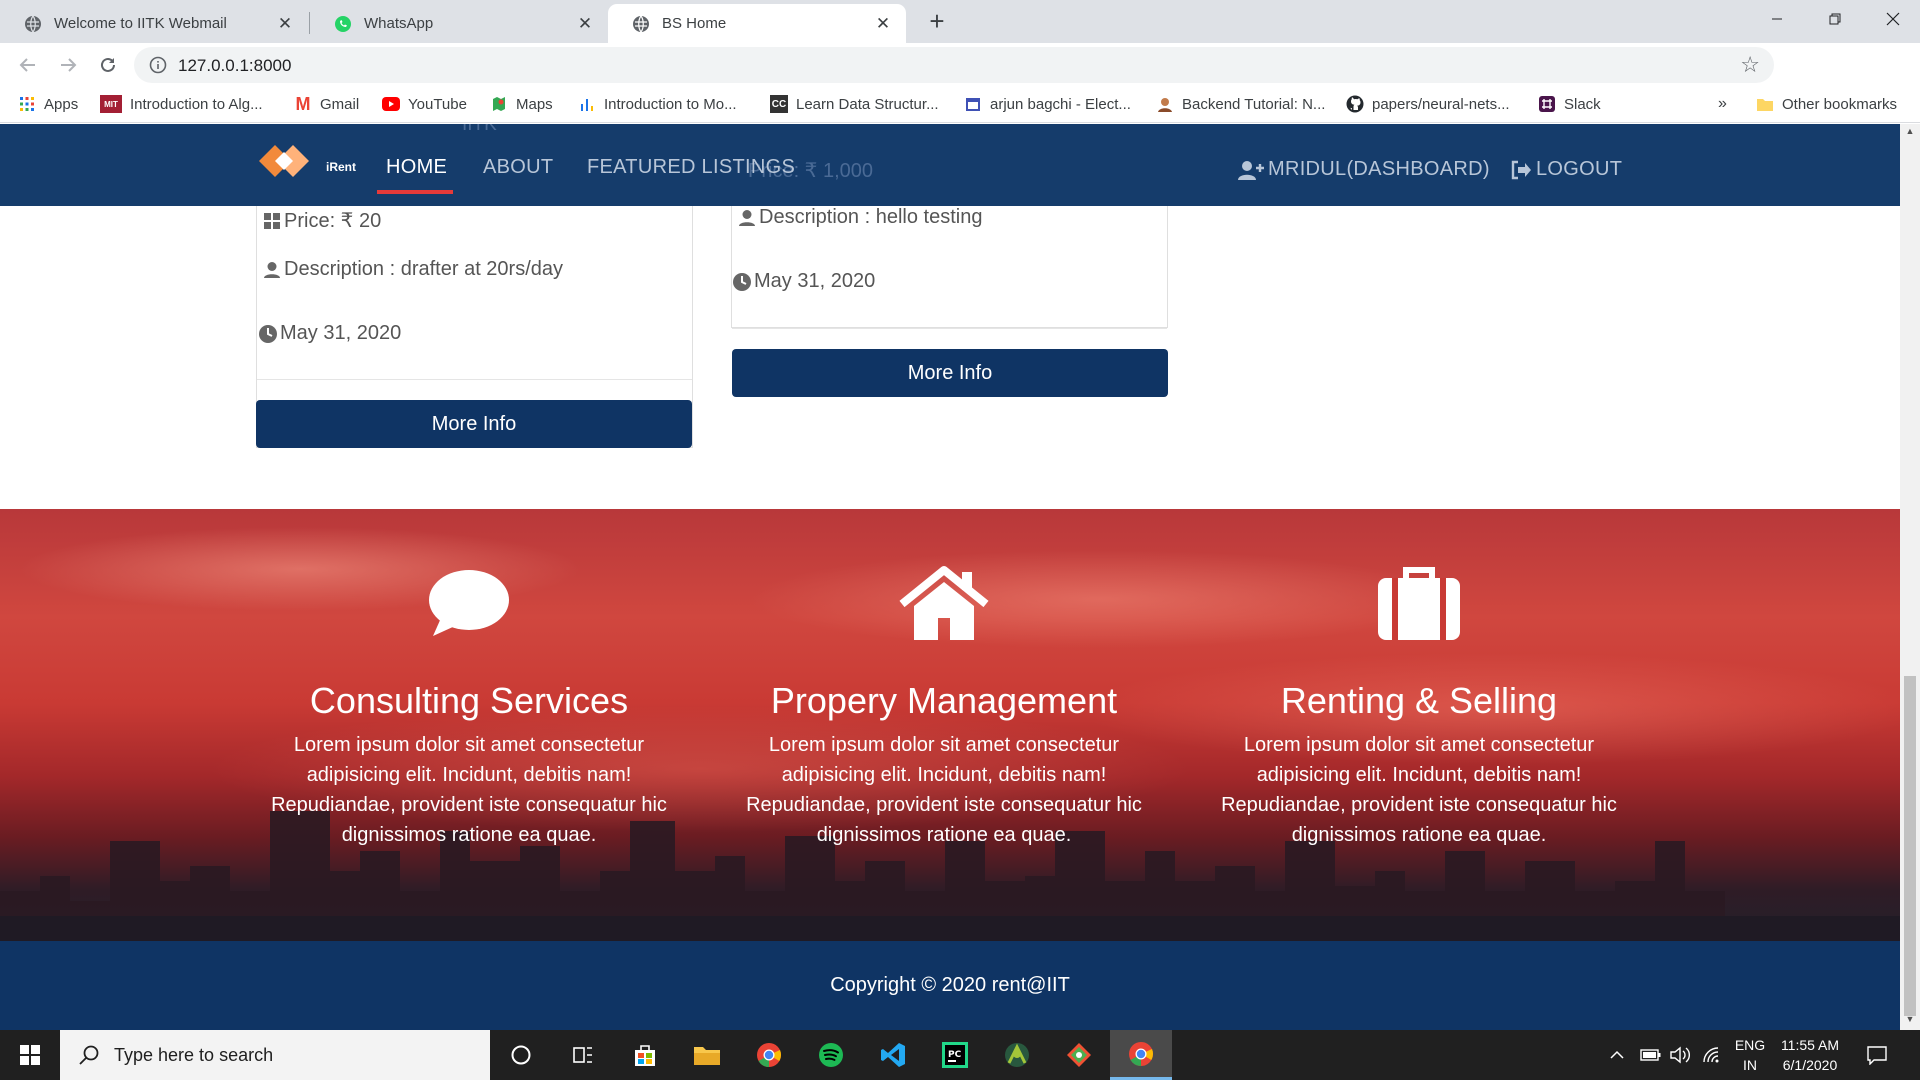 The height and width of the screenshot is (1080, 1920). I want to click on tab-whatsapp: WhatsApp ✕, so click(459, 23).